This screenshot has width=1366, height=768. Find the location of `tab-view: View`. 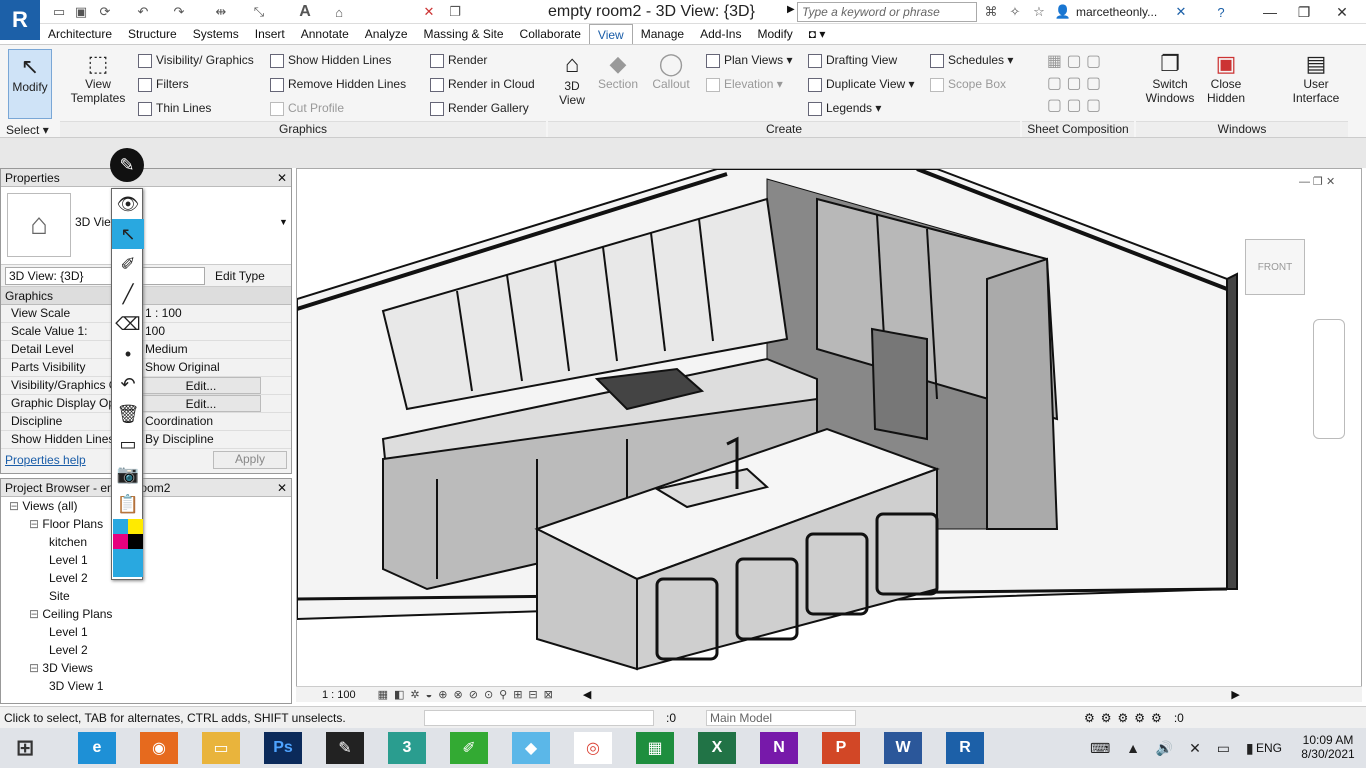

tab-view: View is located at coordinates (610, 34).